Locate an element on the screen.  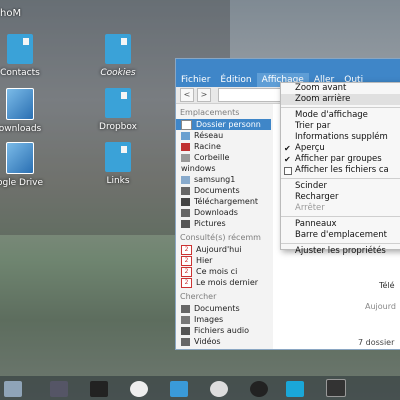
menu-item-split: Scinder is located at coordinates (340, 186).